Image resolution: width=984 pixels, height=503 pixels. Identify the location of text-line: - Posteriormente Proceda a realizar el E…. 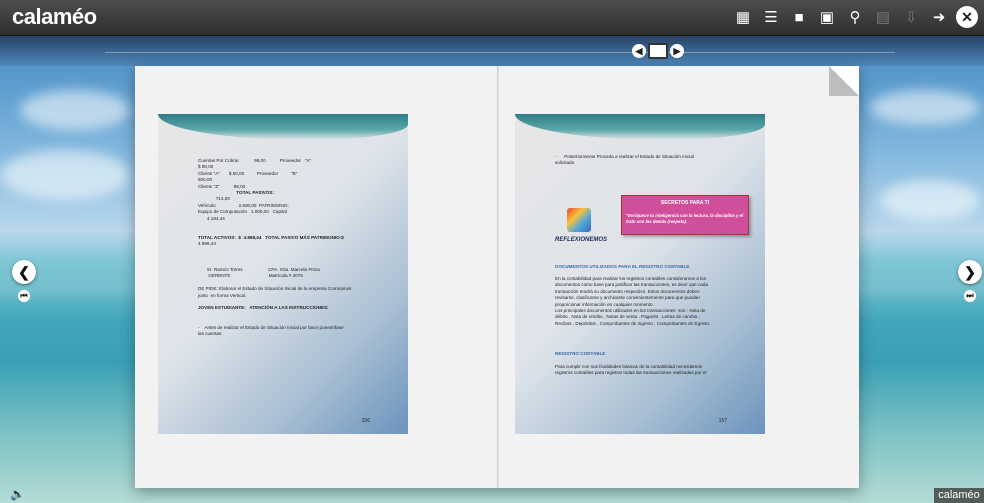
(624, 156).